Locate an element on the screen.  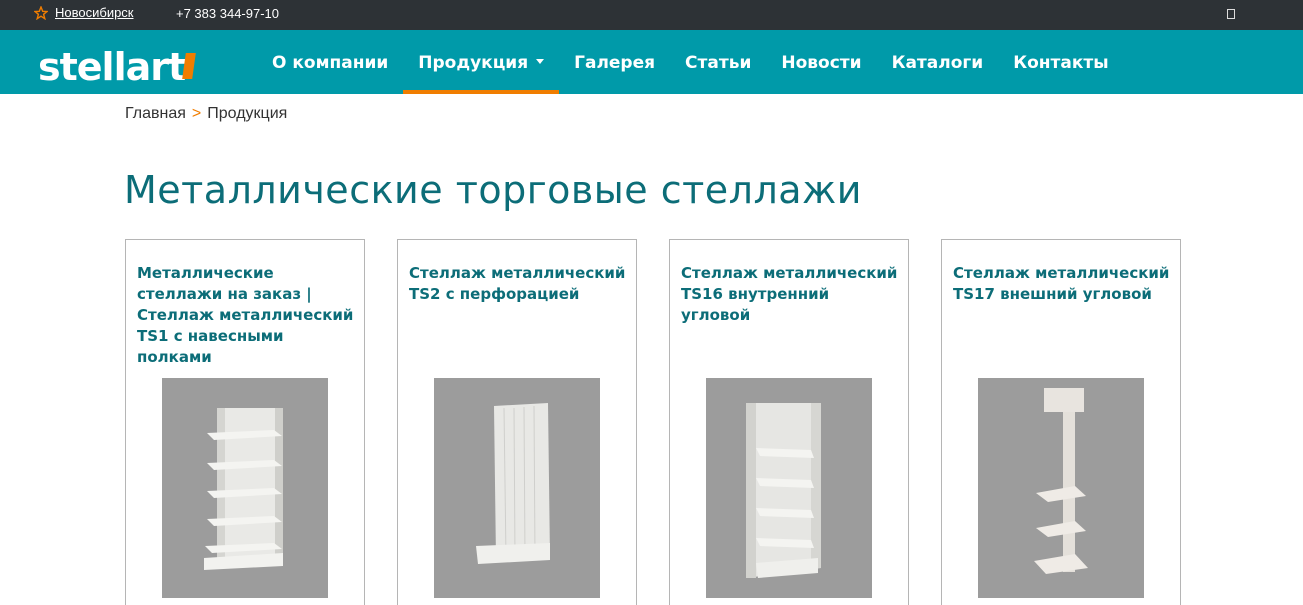
nav-item-label: Статьи is located at coordinates (718, 63).